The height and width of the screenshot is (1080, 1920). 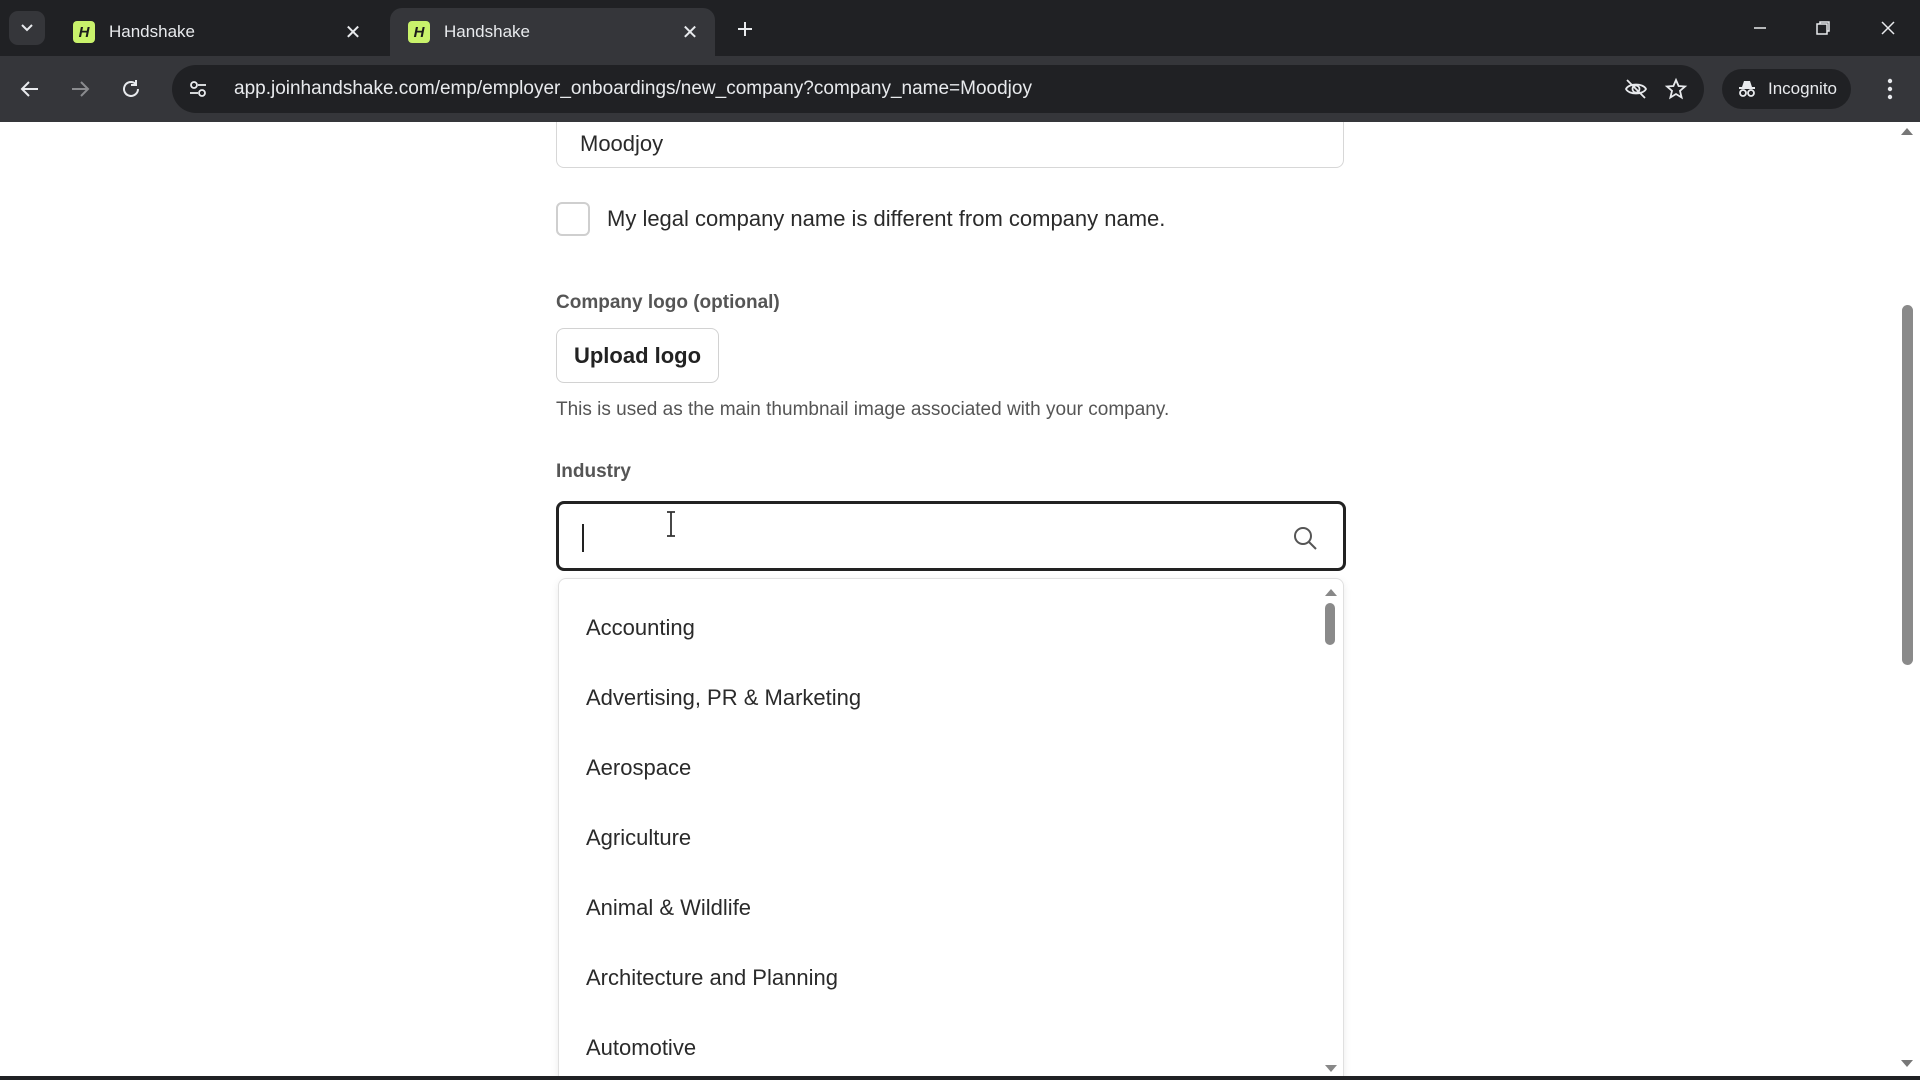 I want to click on star-icon, so click(x=1676, y=88).